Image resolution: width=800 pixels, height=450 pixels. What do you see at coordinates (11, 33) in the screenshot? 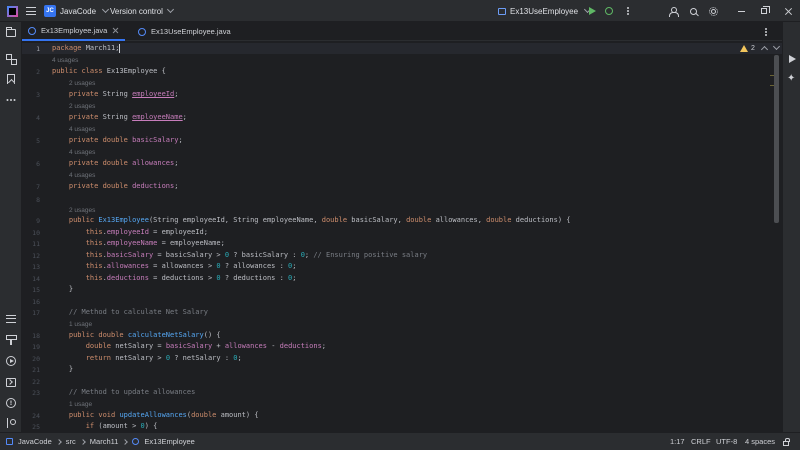
I see `project-folder-icon` at bounding box center [11, 33].